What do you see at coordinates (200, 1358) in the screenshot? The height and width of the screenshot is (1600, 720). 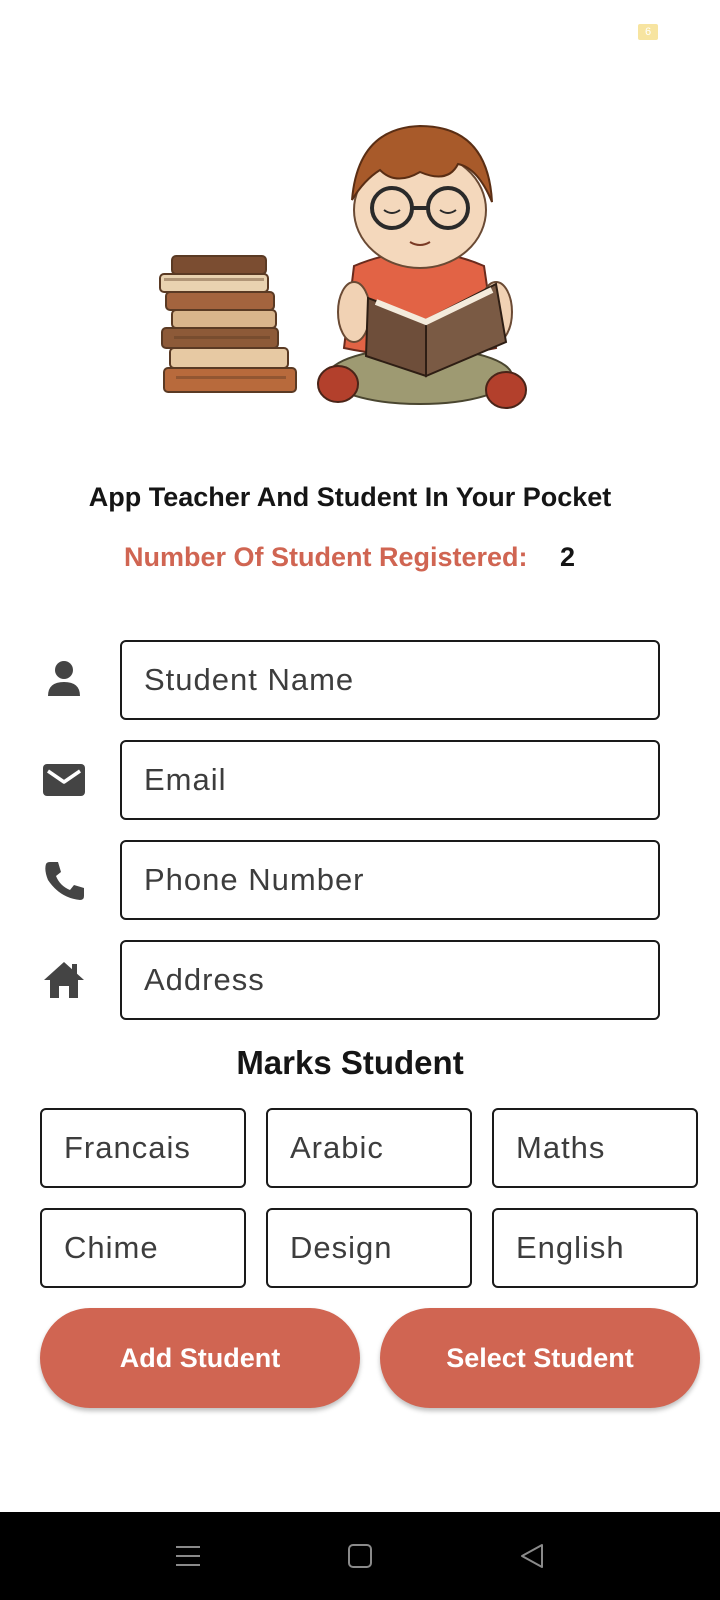 I see `add-student-button: Add Student` at bounding box center [200, 1358].